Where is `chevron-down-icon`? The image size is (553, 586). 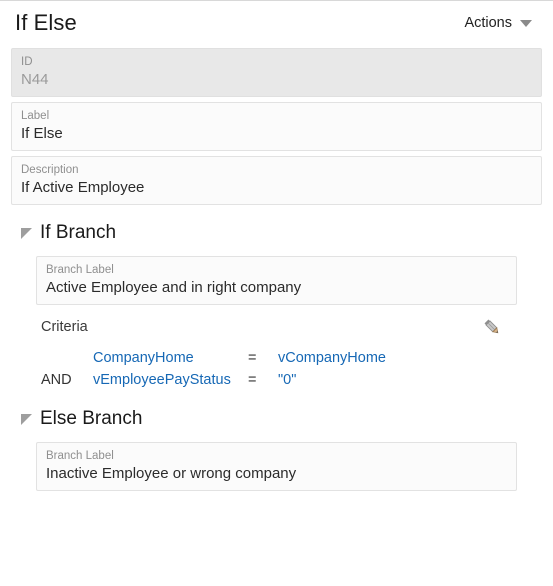 chevron-down-icon is located at coordinates (526, 23).